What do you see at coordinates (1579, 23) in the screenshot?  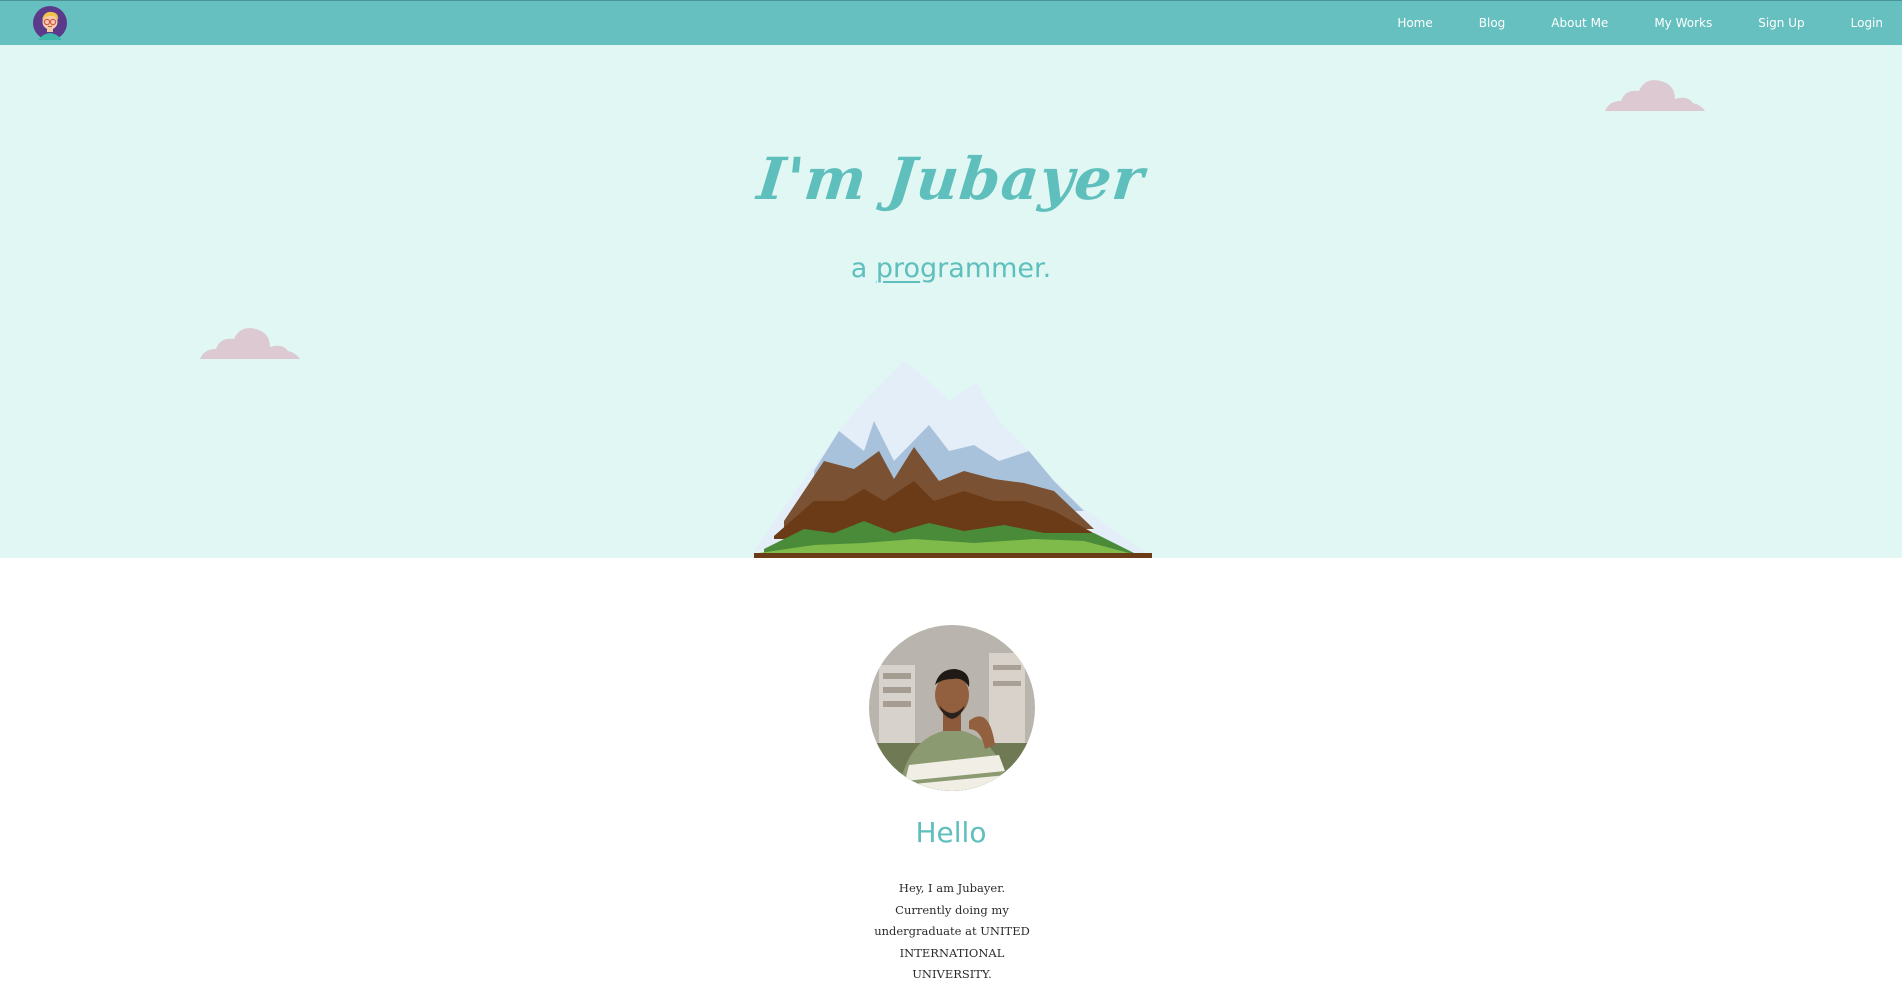 I see `nav-about-me: About Me` at bounding box center [1579, 23].